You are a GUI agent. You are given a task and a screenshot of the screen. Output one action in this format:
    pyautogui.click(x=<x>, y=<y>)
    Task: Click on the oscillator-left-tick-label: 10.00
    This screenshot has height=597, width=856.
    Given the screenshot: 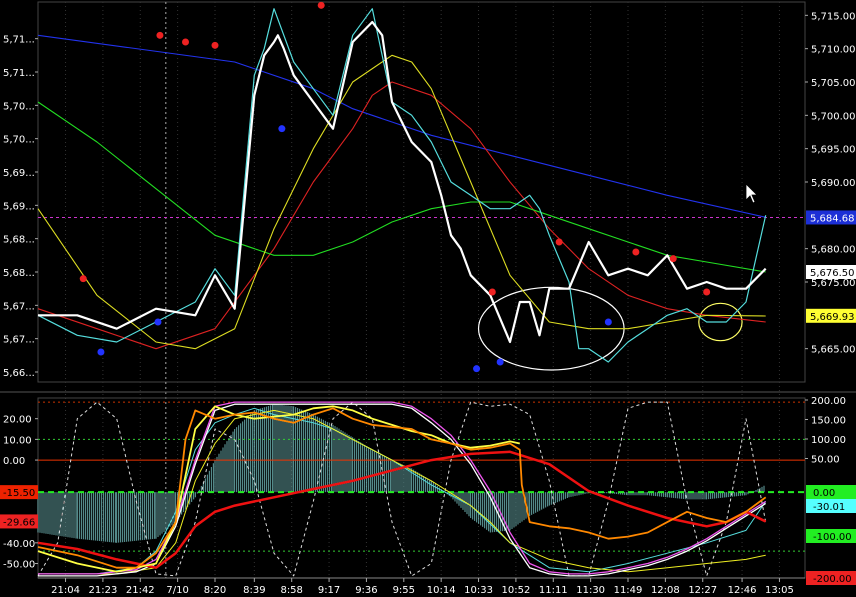 What is the action you would take?
    pyautogui.click(x=17, y=440)
    